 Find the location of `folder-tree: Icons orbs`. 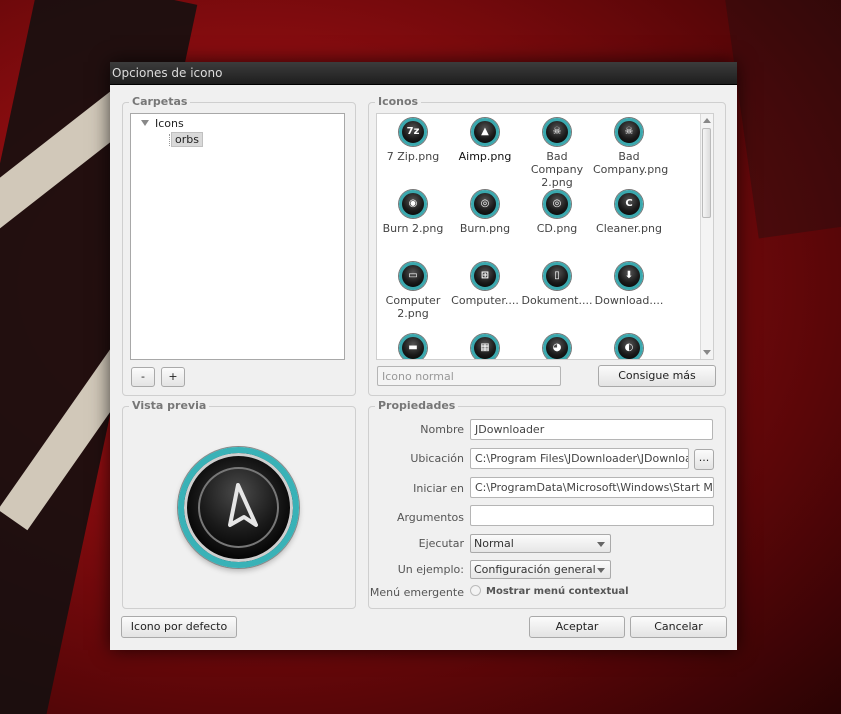

folder-tree: Icons orbs is located at coordinates (237, 236).